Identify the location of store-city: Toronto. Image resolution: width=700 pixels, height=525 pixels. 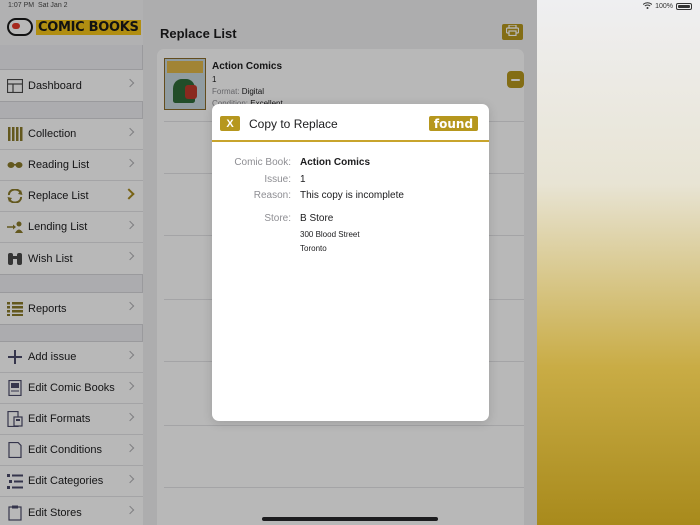
(313, 248).